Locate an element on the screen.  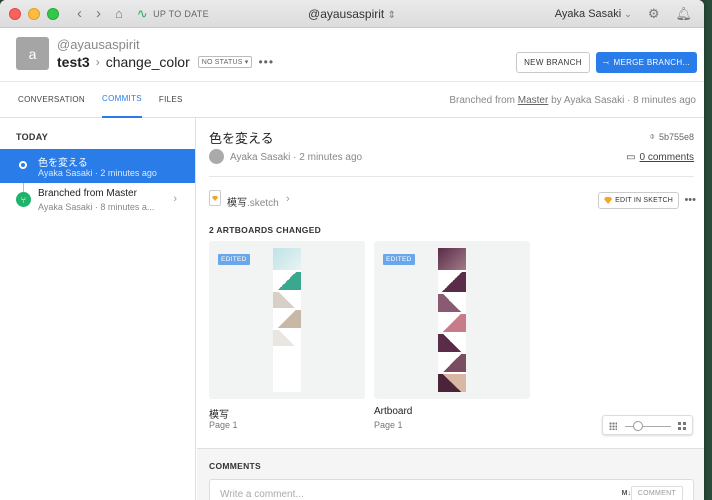
commit-item: 色を変える Ayaka Sasaki · 2 minutes ago is located at coordinates (97, 166).